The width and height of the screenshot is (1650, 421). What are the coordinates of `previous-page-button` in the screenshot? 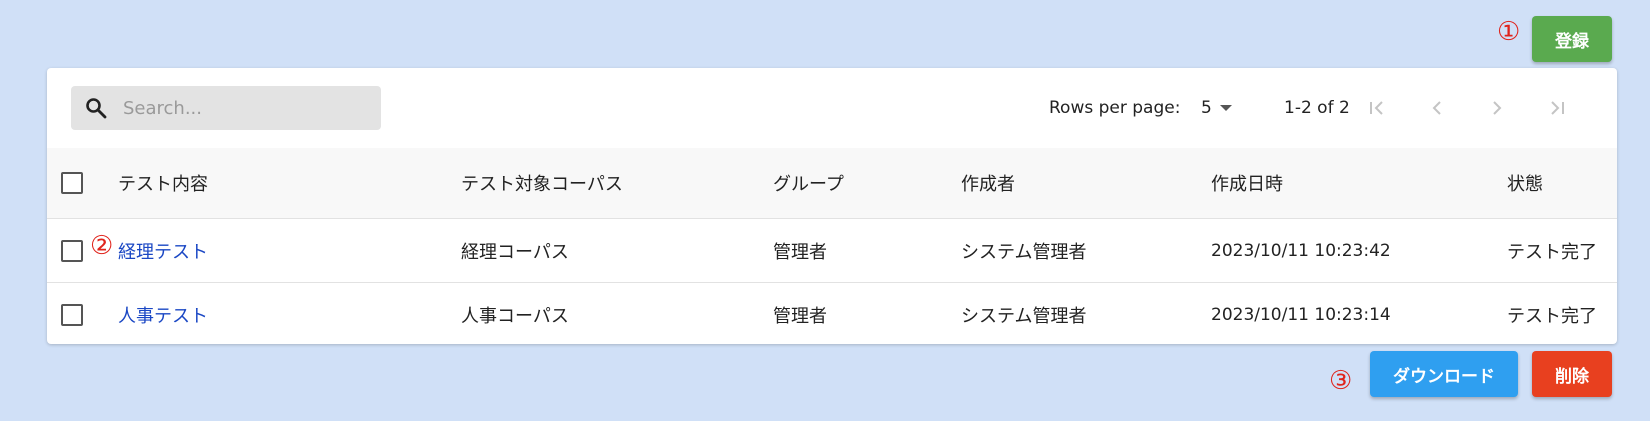 It's located at (1437, 108).